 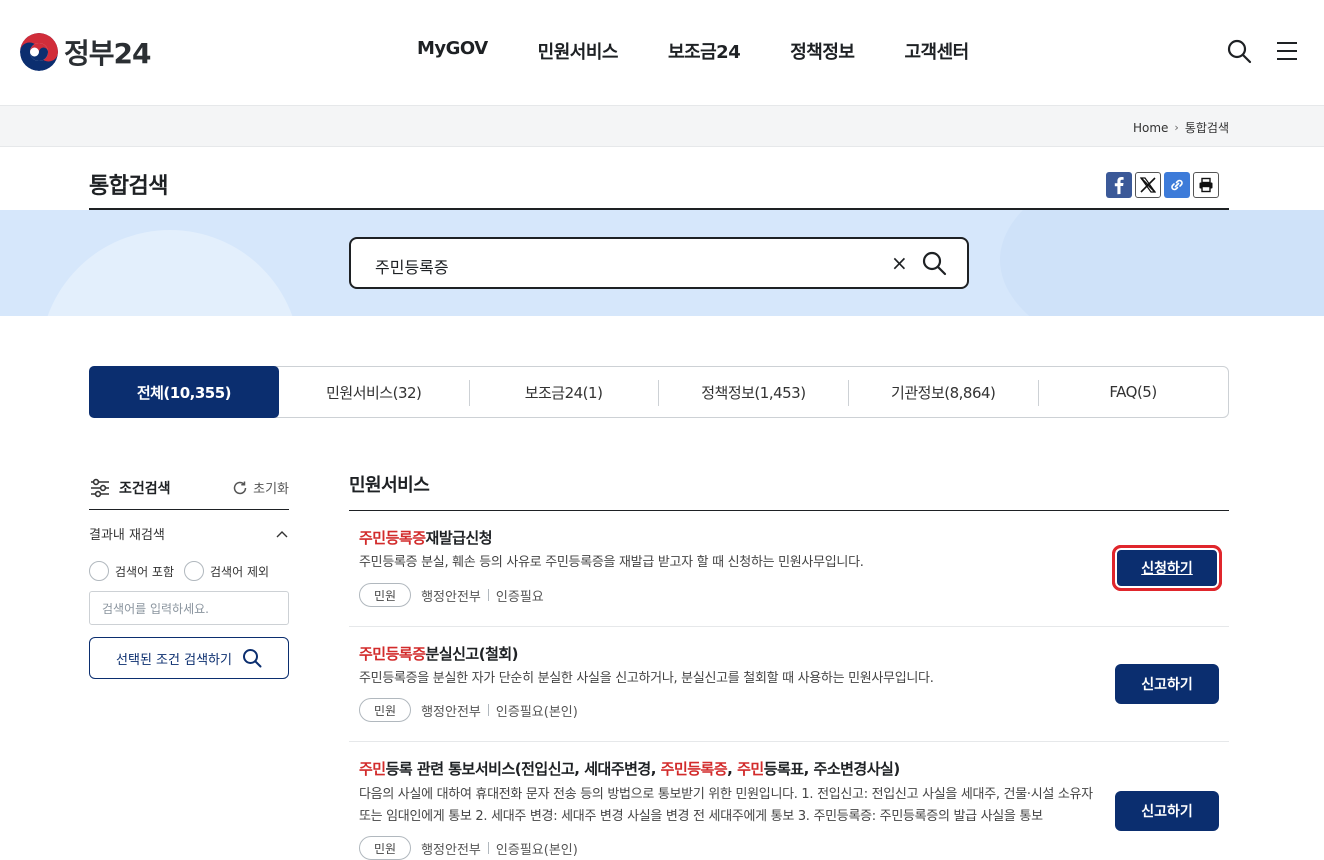 What do you see at coordinates (822, 51) in the screenshot?
I see `nav-item-policy: 정책정보` at bounding box center [822, 51].